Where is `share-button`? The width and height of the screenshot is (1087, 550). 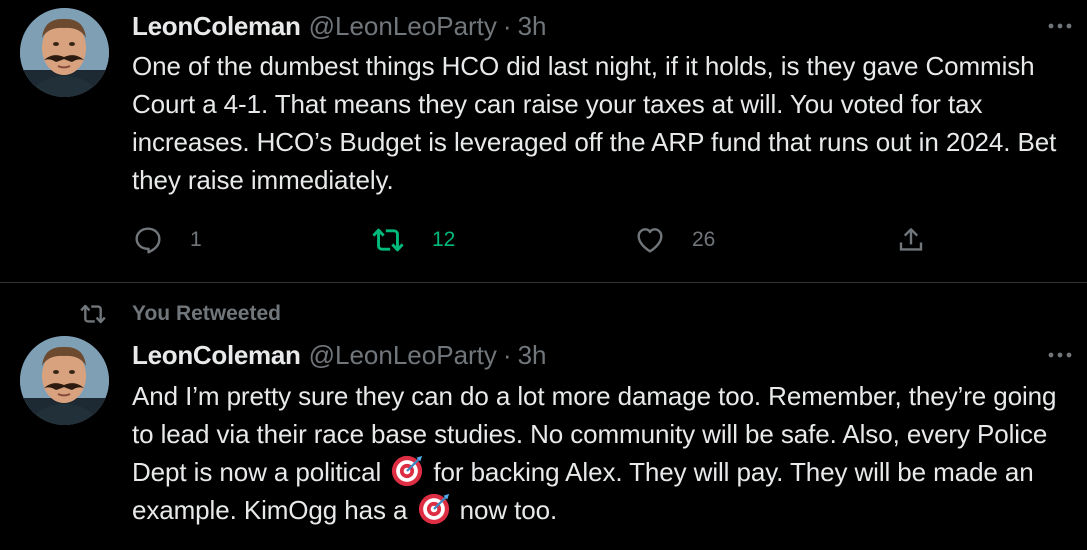 share-button is located at coordinates (924, 240).